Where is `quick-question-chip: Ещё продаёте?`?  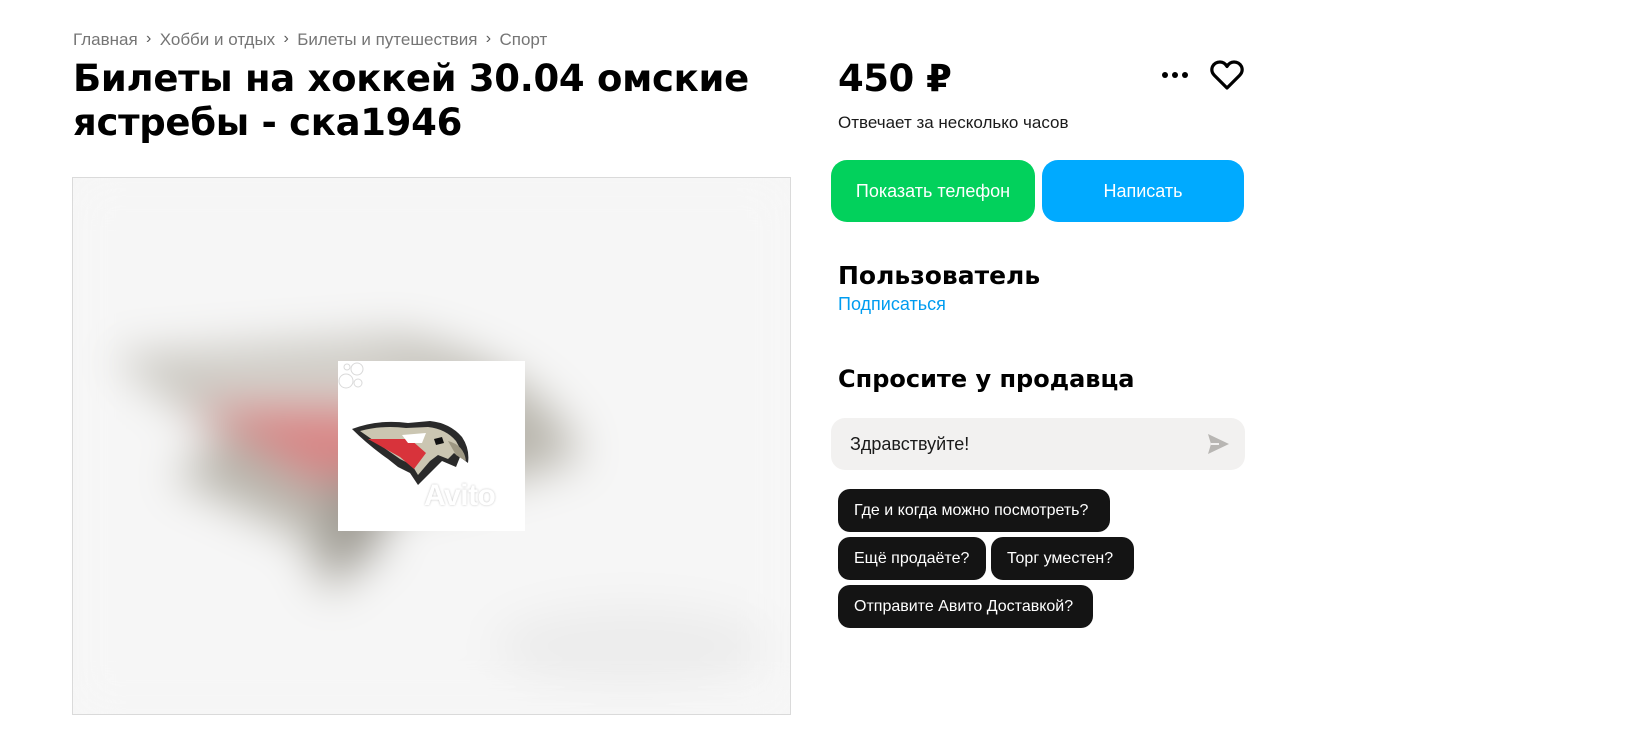 quick-question-chip: Ещё продаёте? is located at coordinates (912, 558).